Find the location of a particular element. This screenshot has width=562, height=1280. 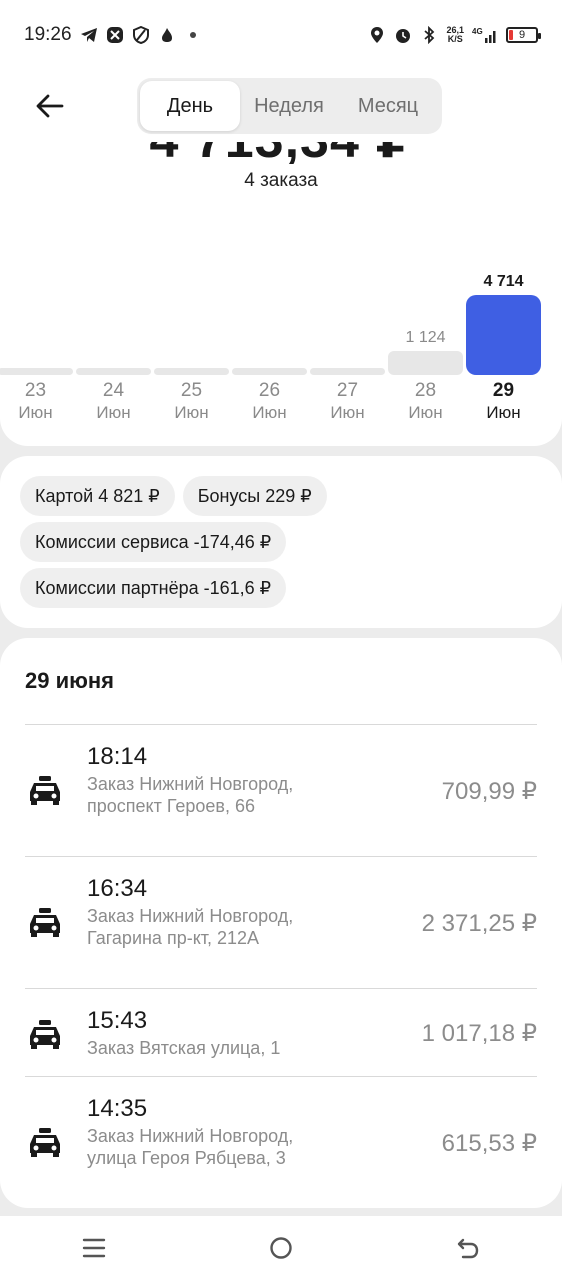

back-button is located at coordinates (50, 106).